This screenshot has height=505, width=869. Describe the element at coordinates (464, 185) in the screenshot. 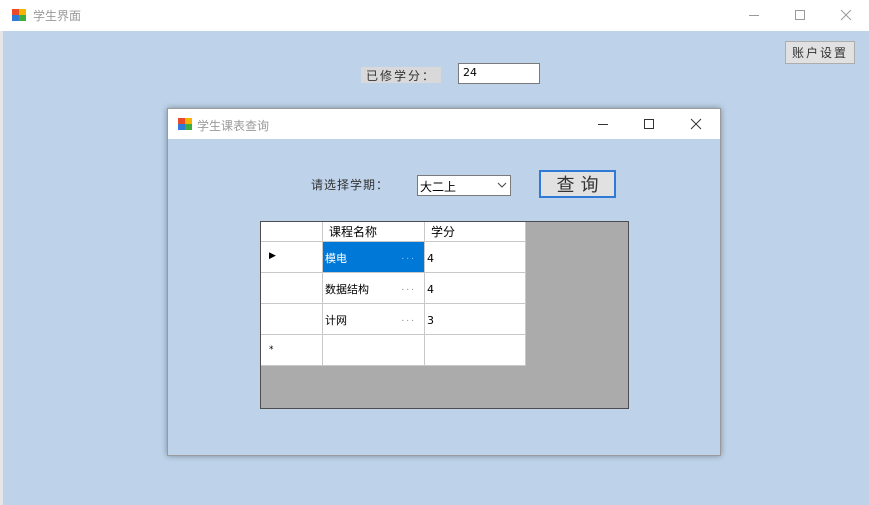

I see `semester-select: 大二上` at that location.